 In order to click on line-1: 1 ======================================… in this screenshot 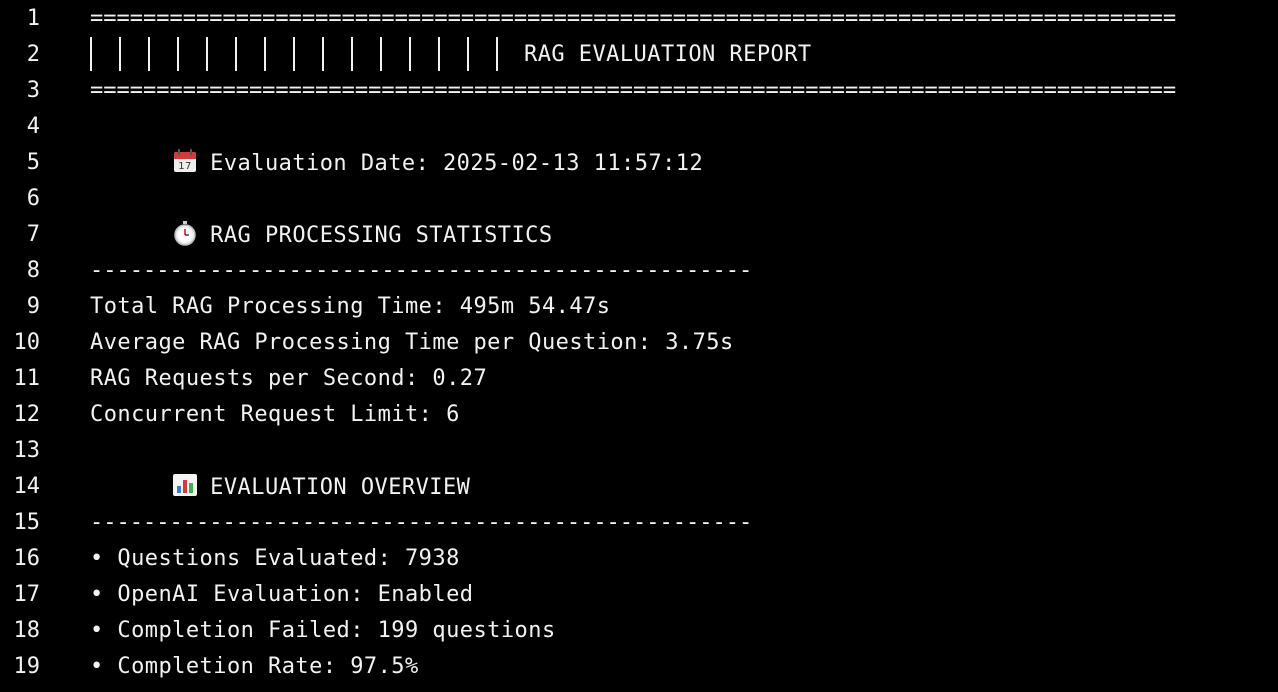, I will do `click(639, 18)`.